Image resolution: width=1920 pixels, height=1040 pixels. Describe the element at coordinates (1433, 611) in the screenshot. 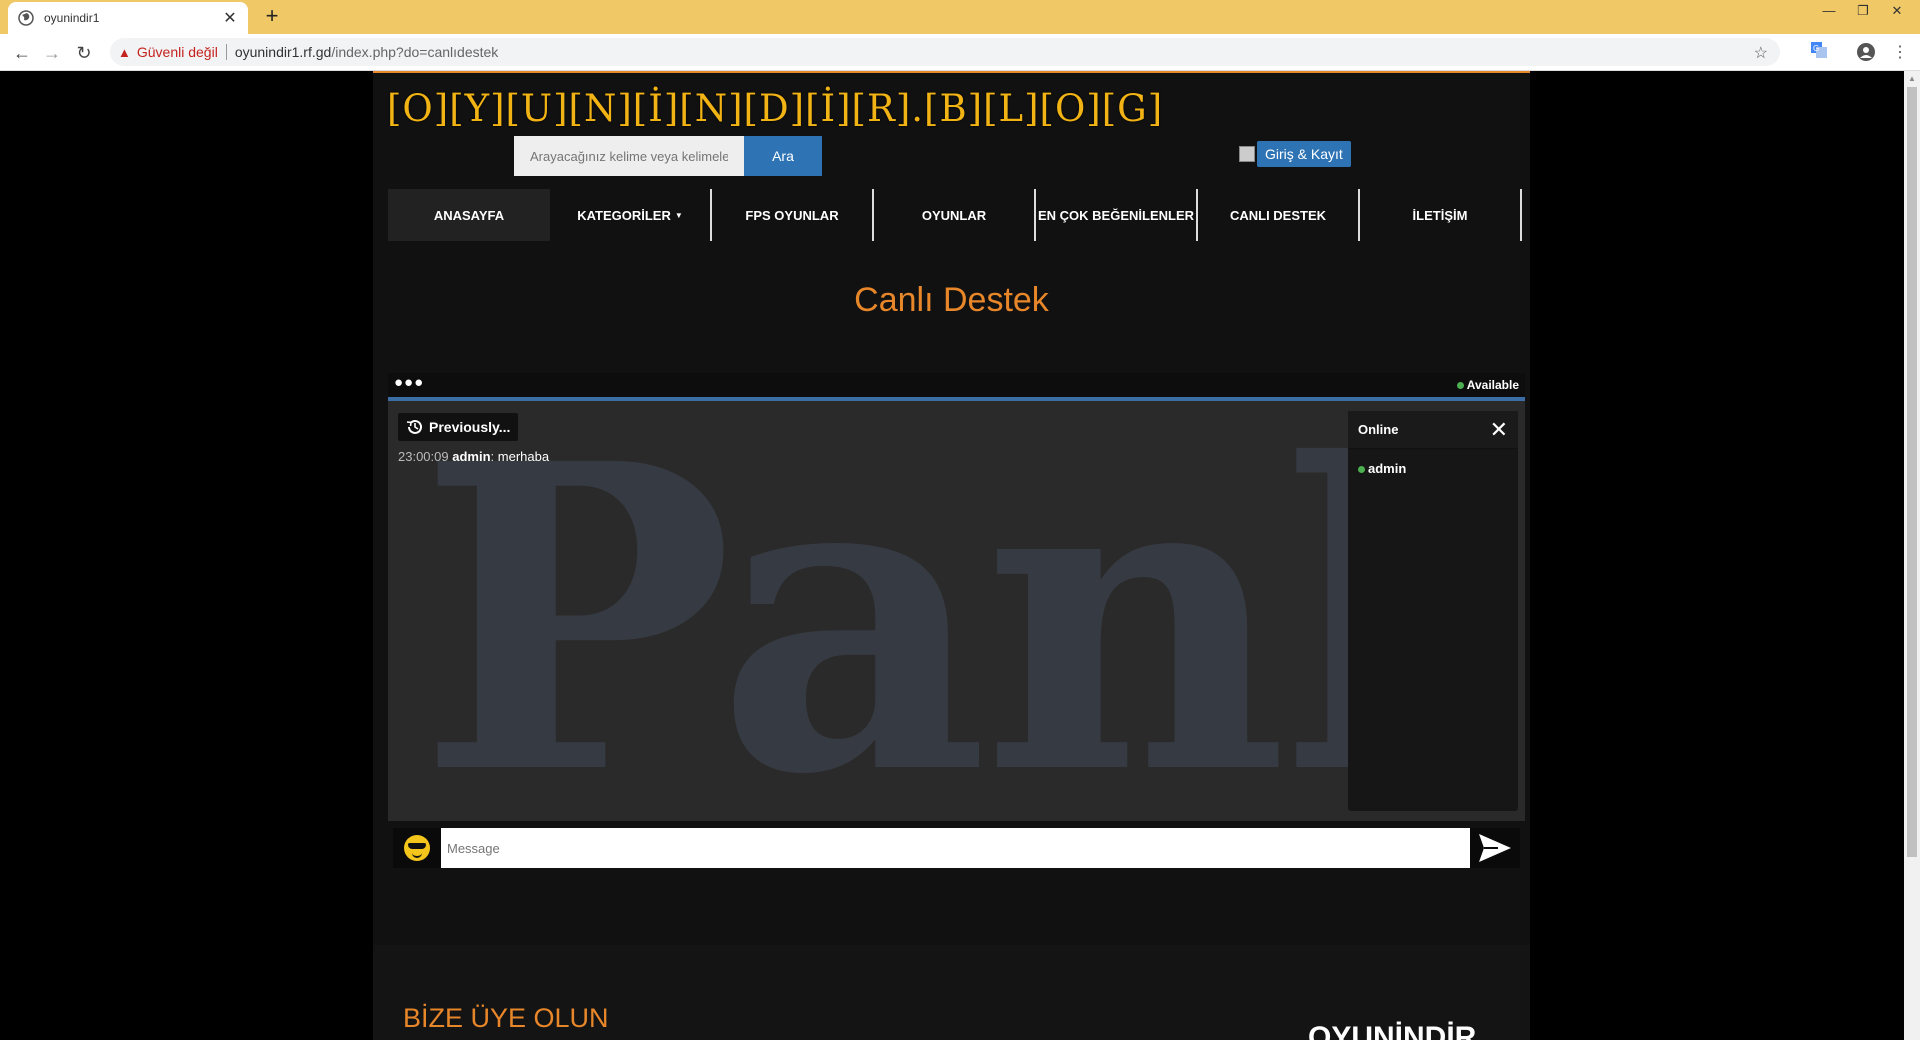

I see `online-users-panel: Online ✕ admin` at that location.